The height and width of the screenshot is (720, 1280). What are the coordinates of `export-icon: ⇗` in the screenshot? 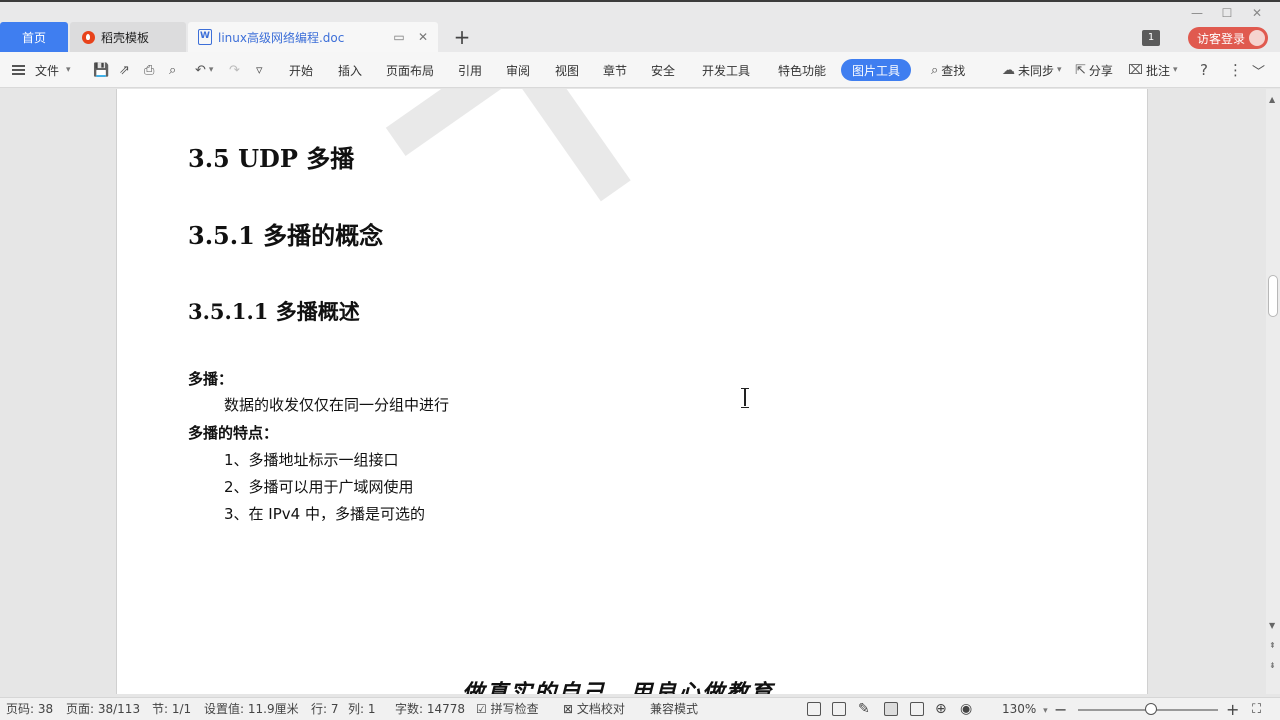 It's located at (124, 70).